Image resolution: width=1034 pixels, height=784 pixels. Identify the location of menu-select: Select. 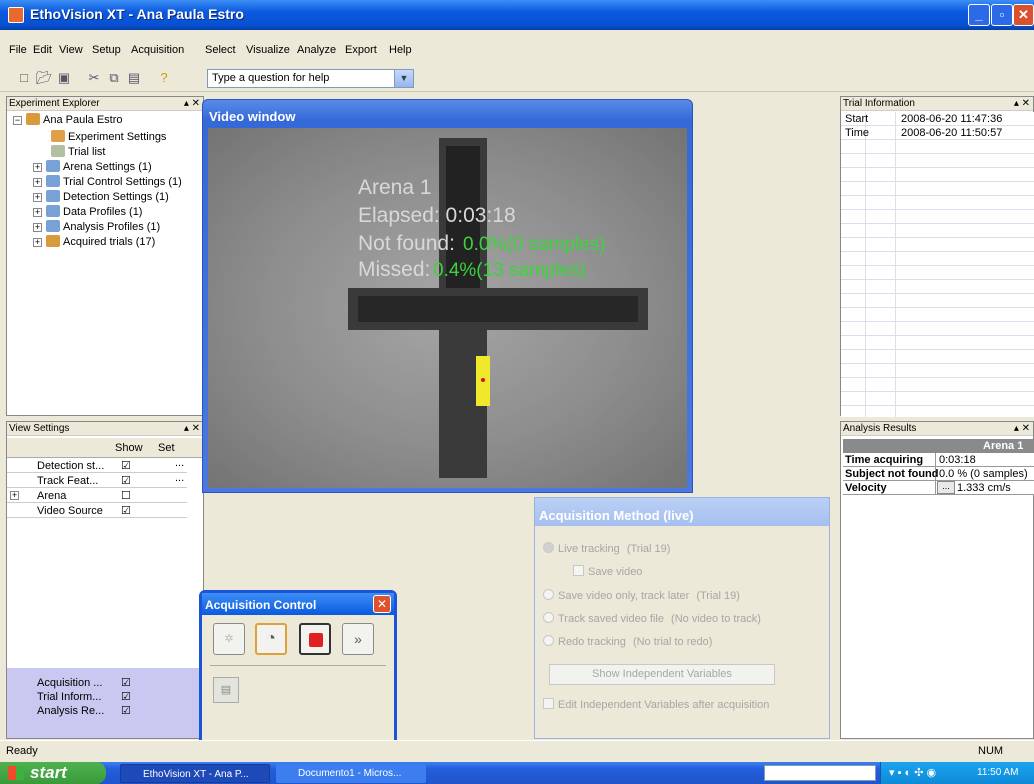
(220, 50).